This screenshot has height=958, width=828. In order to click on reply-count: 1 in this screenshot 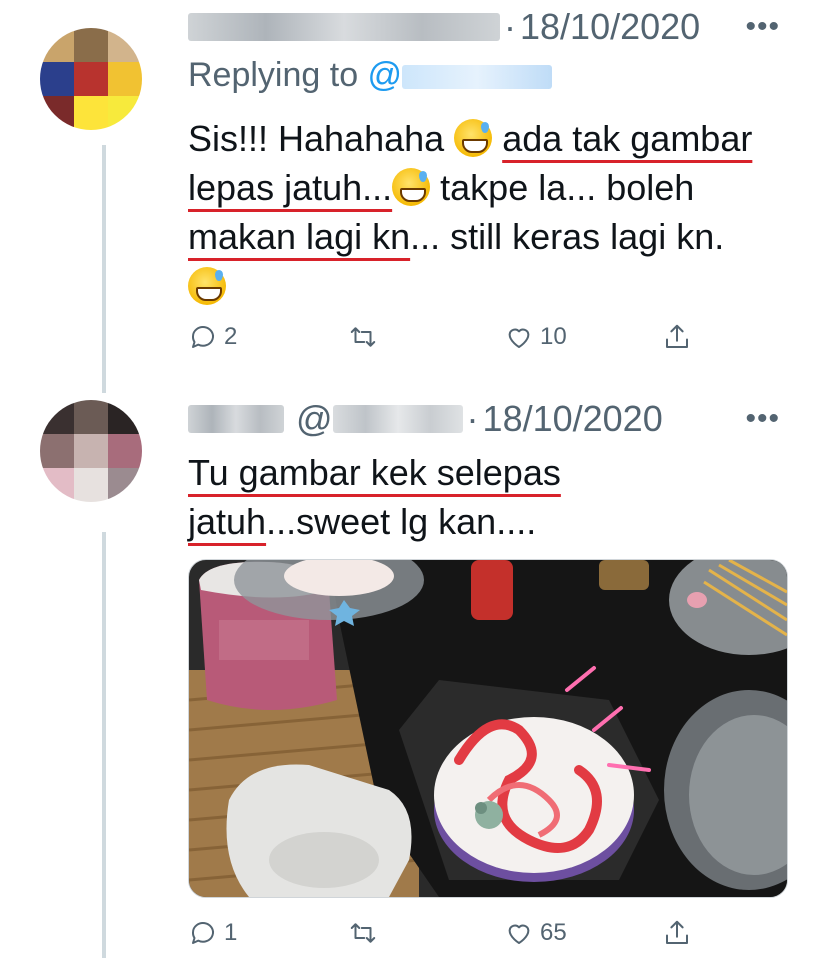, I will do `click(231, 932)`.